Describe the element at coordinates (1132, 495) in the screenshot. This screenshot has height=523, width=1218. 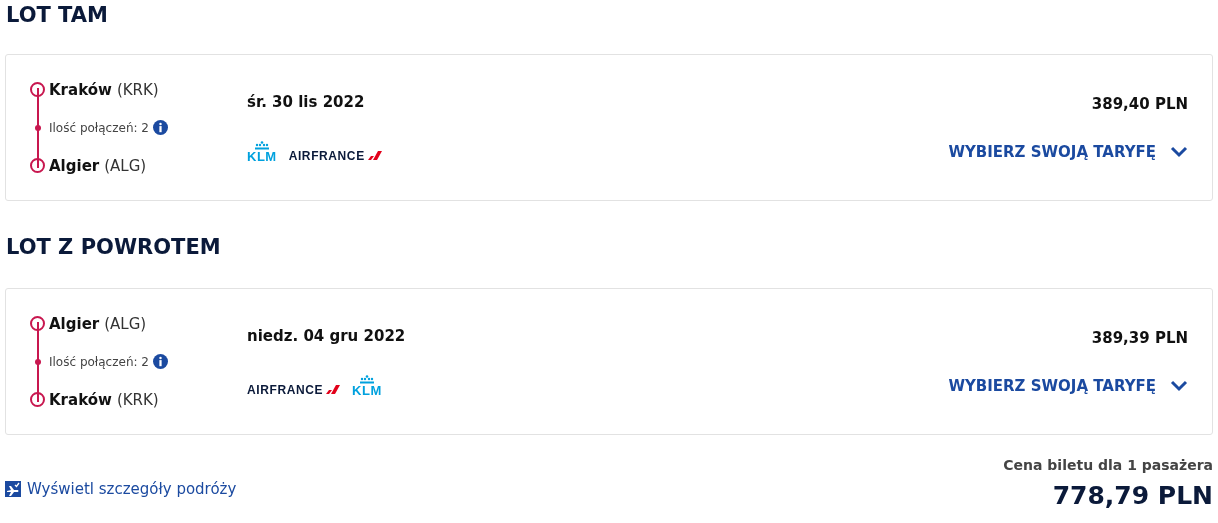
I see `total-price: 778,79 PLN` at that location.